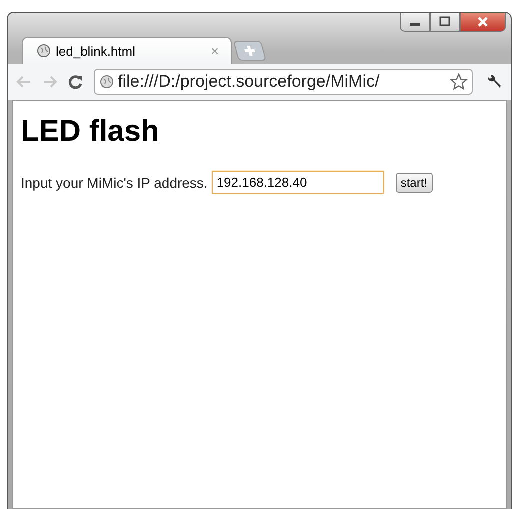  I want to click on close-button, so click(483, 22).